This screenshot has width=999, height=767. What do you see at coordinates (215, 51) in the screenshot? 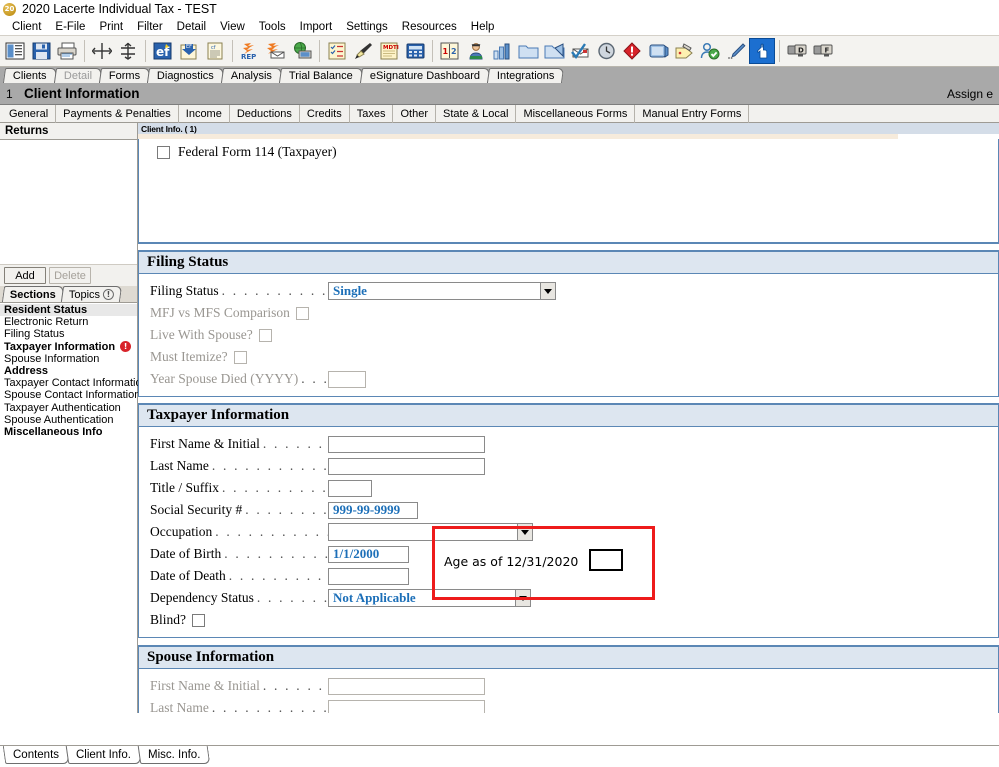
I see `client-letter-icon: cf` at bounding box center [215, 51].